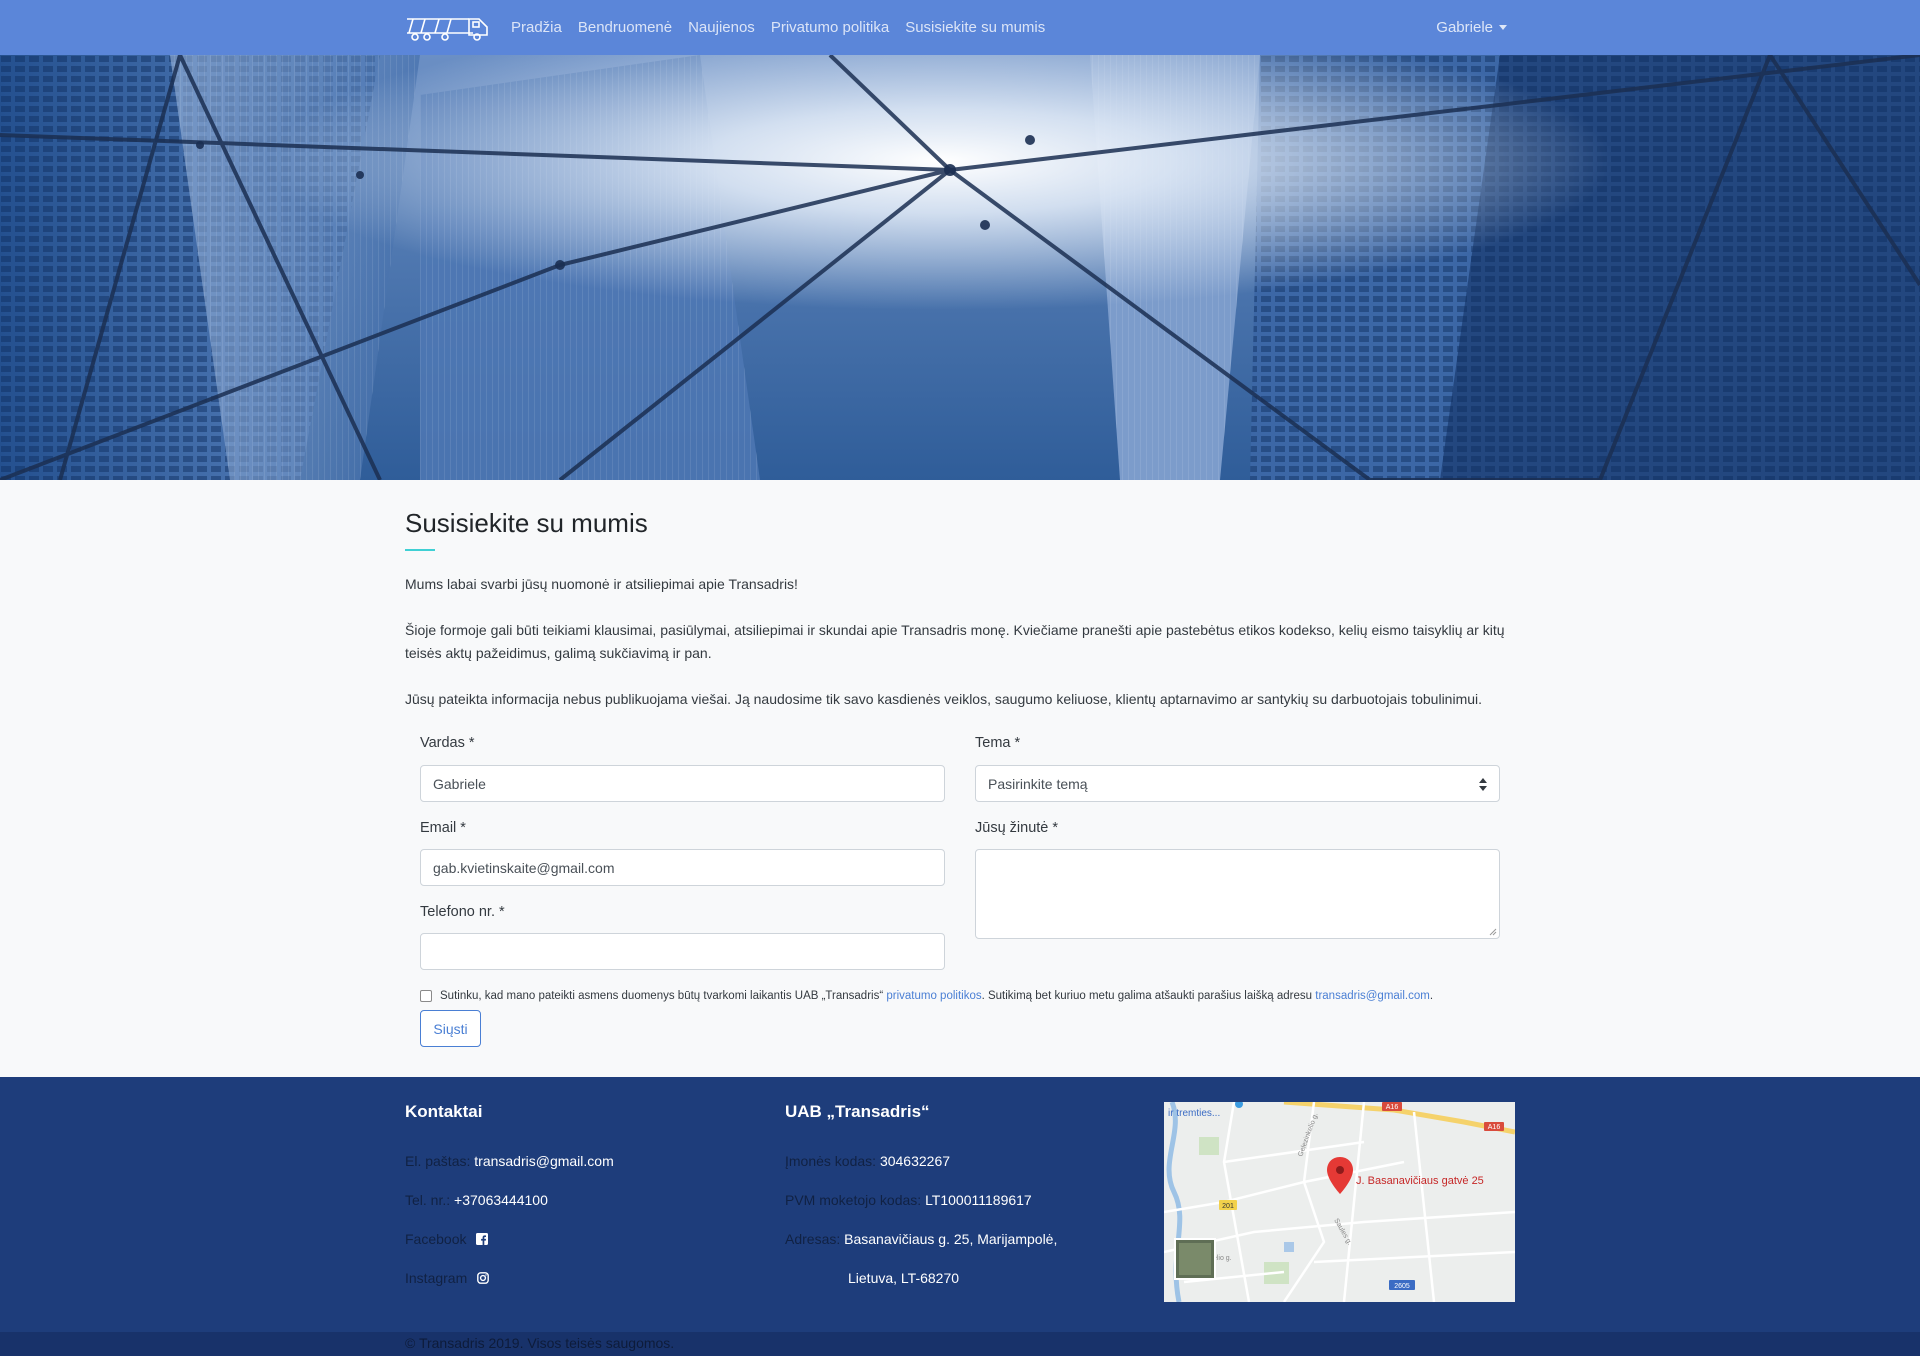 Image resolution: width=1920 pixels, height=1356 pixels. What do you see at coordinates (428, 1200) in the screenshot?
I see `footer-phone-key: Tel. nr.:` at bounding box center [428, 1200].